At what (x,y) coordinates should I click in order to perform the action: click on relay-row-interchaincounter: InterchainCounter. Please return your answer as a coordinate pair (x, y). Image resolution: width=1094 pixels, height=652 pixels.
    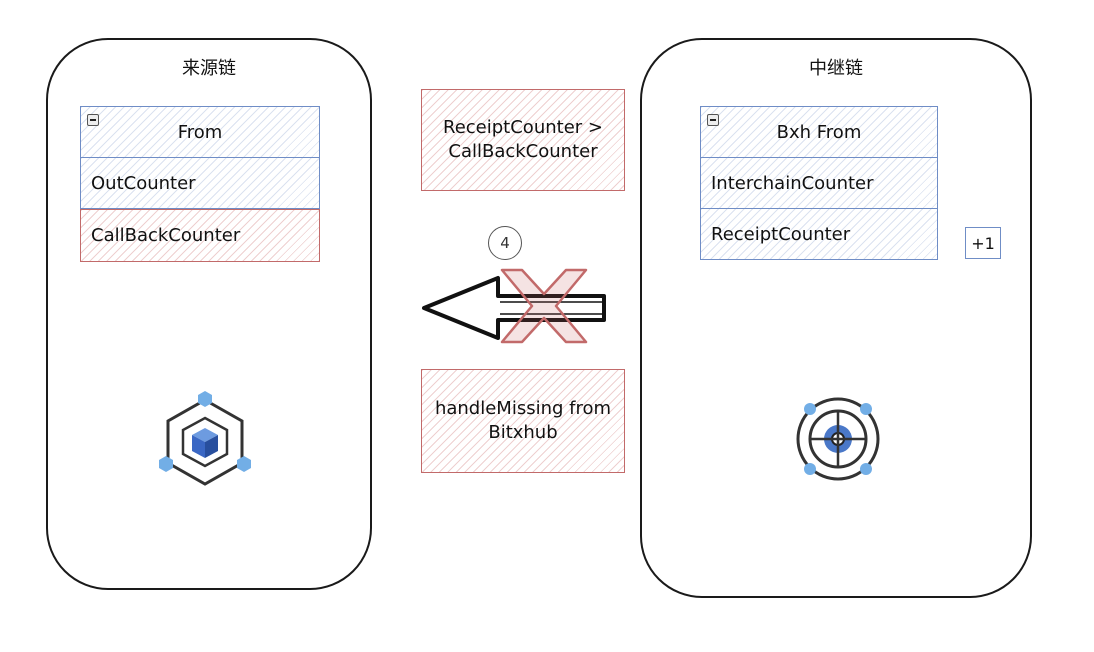
    Looking at the image, I should click on (819, 183).